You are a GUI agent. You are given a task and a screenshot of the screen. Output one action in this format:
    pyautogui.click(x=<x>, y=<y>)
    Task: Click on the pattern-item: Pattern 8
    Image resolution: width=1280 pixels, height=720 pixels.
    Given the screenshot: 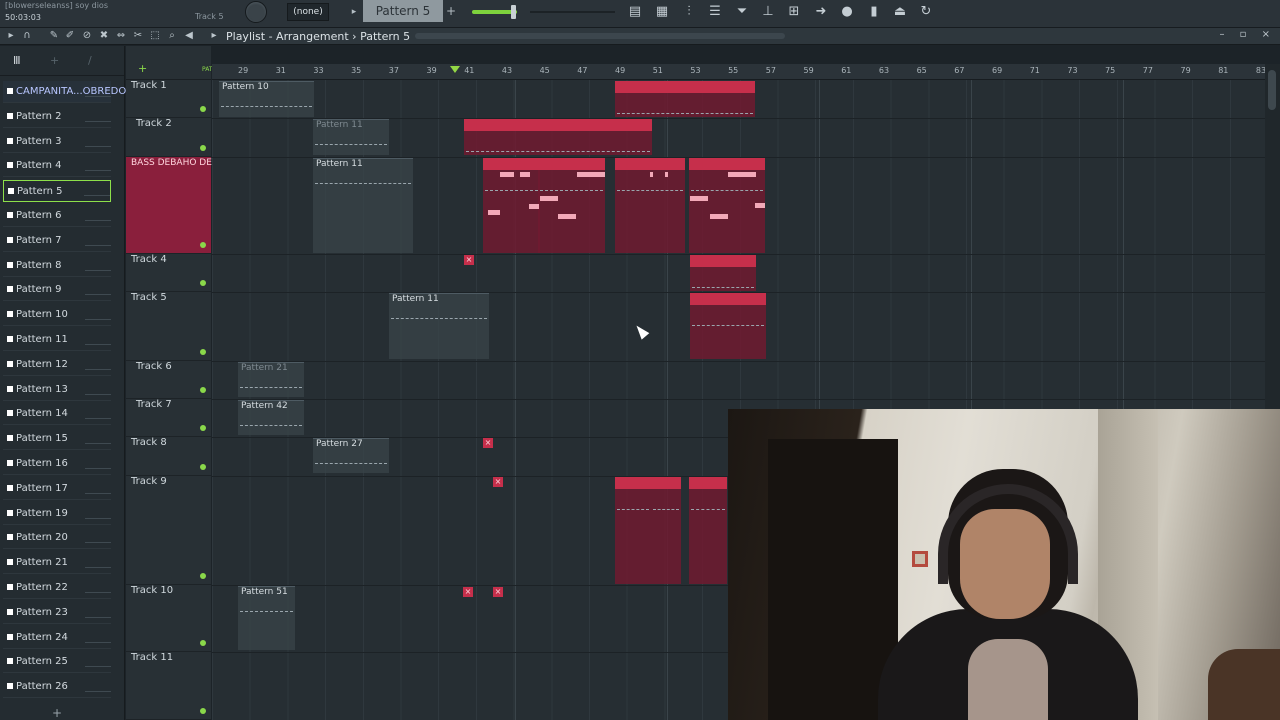 What is the action you would take?
    pyautogui.click(x=57, y=266)
    